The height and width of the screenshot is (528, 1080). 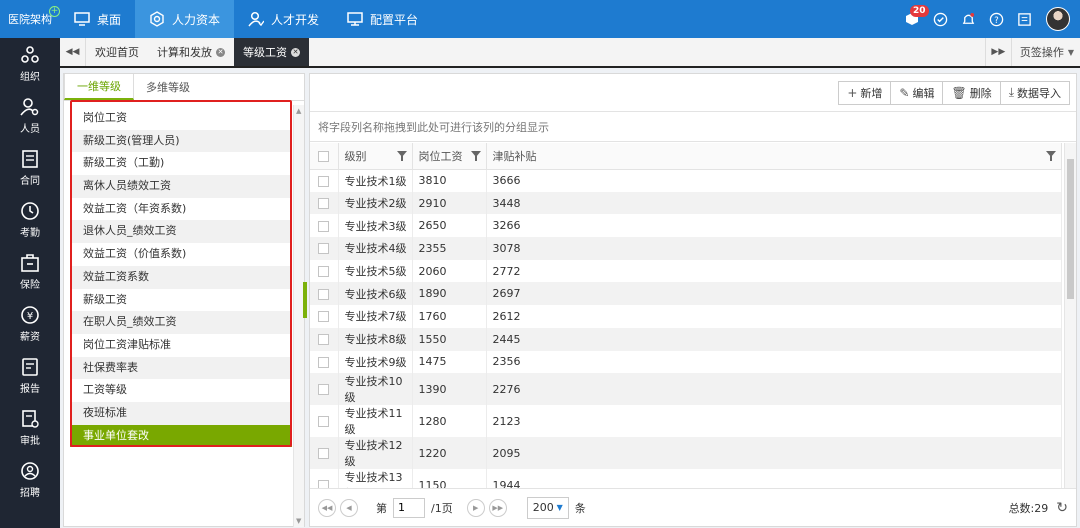 I want to click on grade-list-item: 薪级工资, so click(x=181, y=300).